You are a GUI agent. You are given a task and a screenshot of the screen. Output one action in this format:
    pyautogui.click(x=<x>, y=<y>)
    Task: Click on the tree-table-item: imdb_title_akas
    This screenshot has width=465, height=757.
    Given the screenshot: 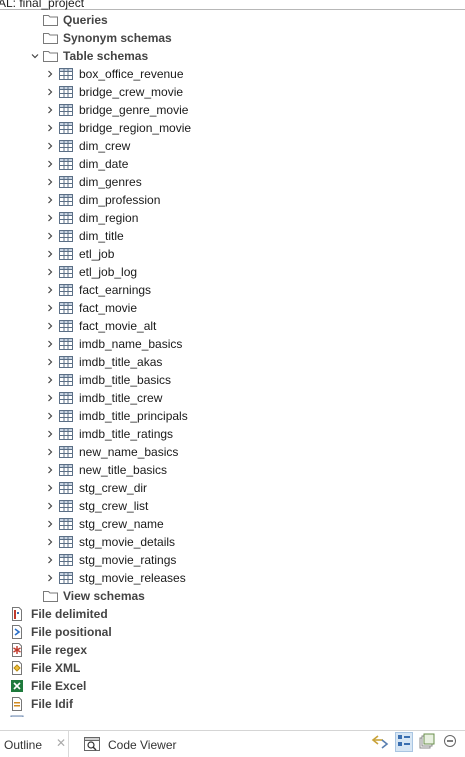 What is the action you would take?
    pyautogui.click(x=232, y=362)
    